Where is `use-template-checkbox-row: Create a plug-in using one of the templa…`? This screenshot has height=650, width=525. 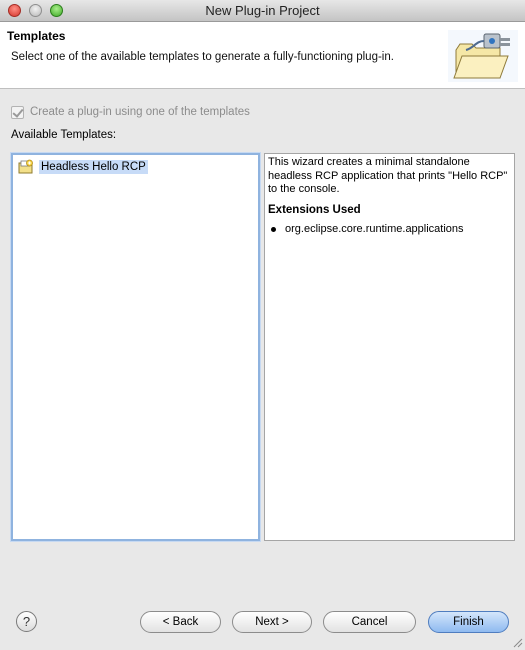
use-template-checkbox-row: Create a plug-in using one of the templa… is located at coordinates (130, 112).